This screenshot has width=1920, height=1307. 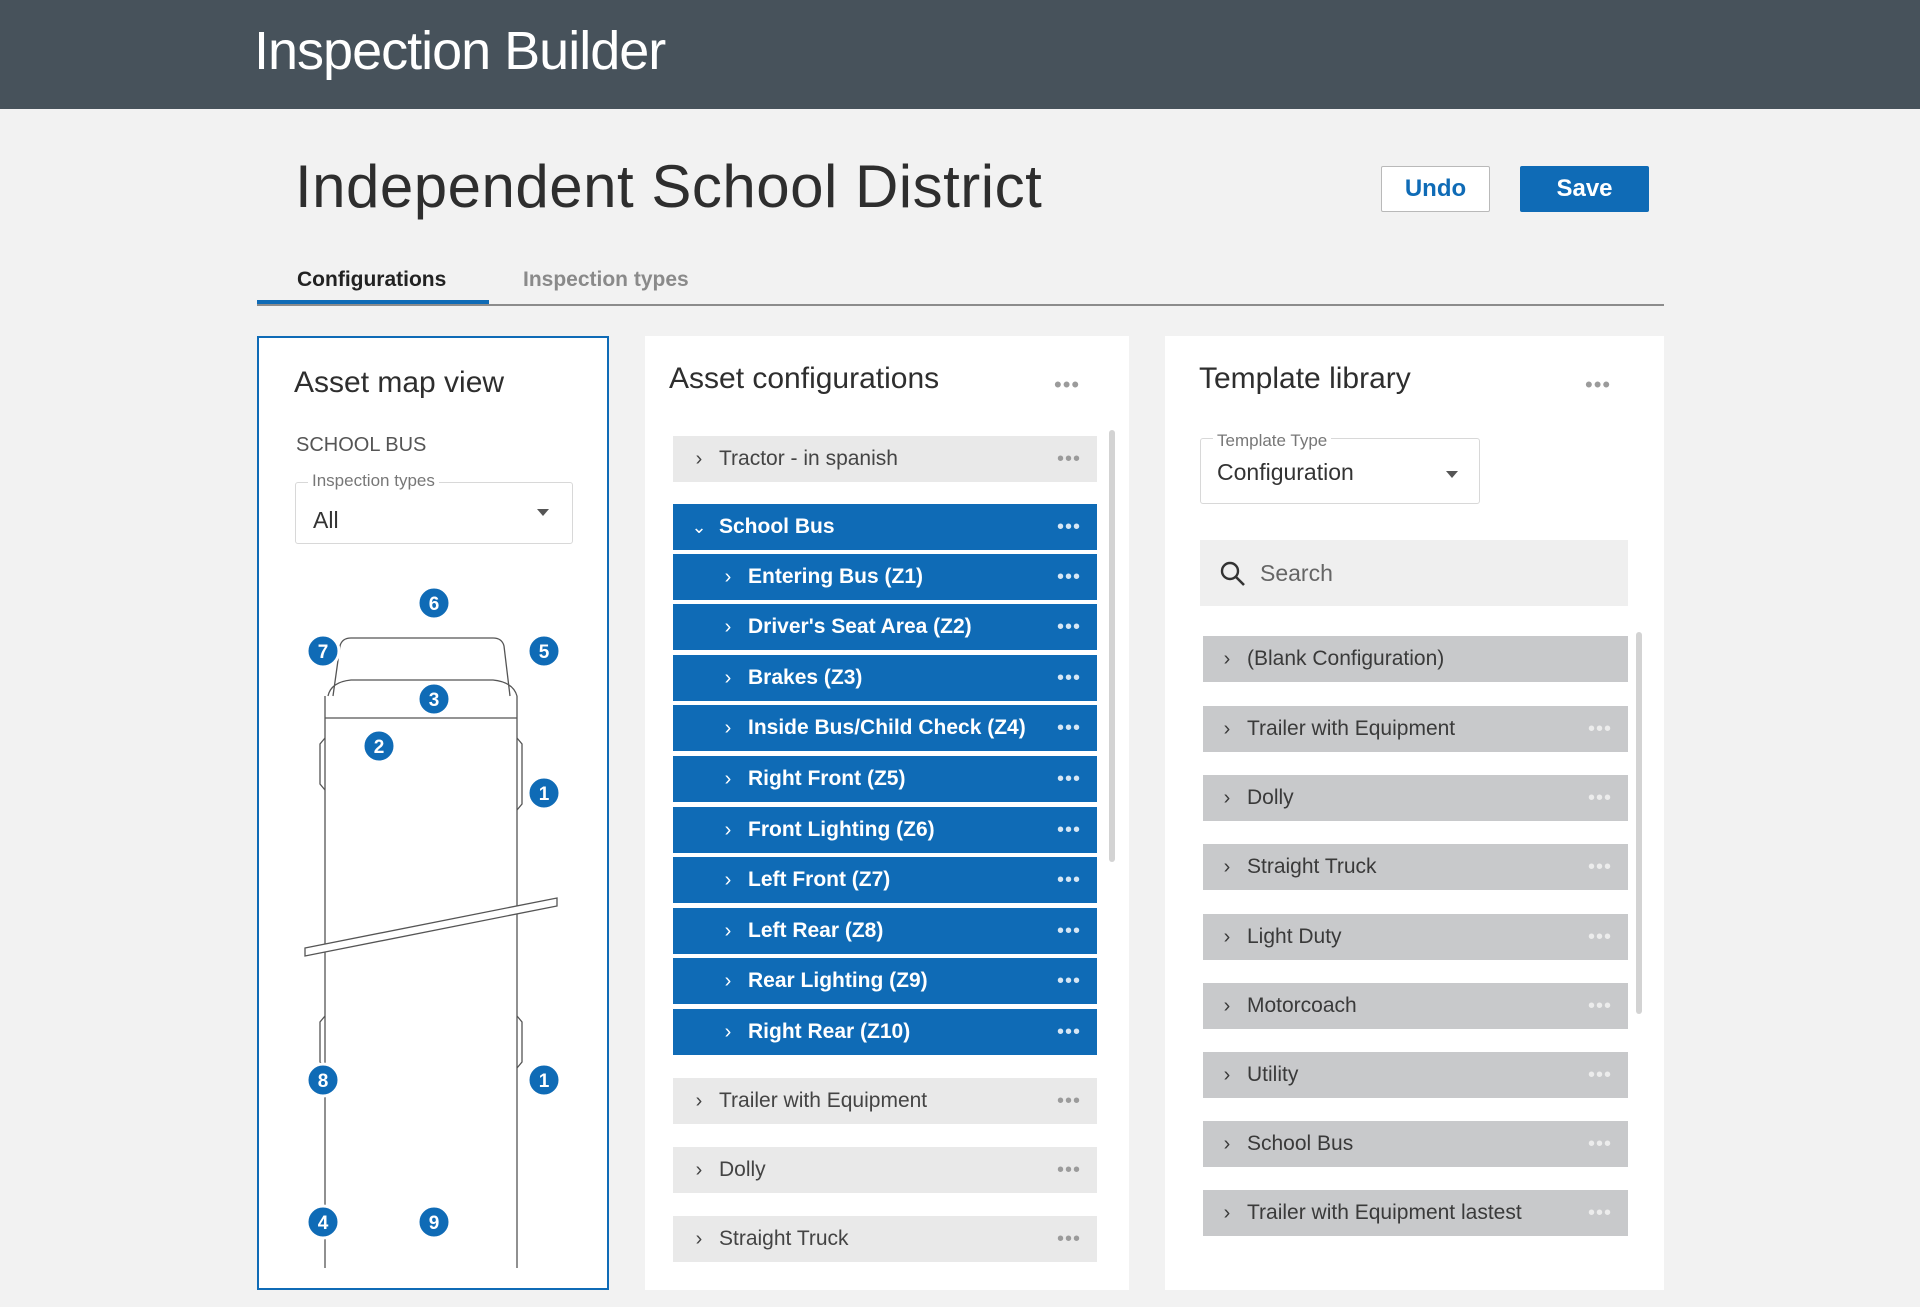 What do you see at coordinates (885, 931) in the screenshot?
I see `zone-item-z8: › Left Rear (Z8) •••` at bounding box center [885, 931].